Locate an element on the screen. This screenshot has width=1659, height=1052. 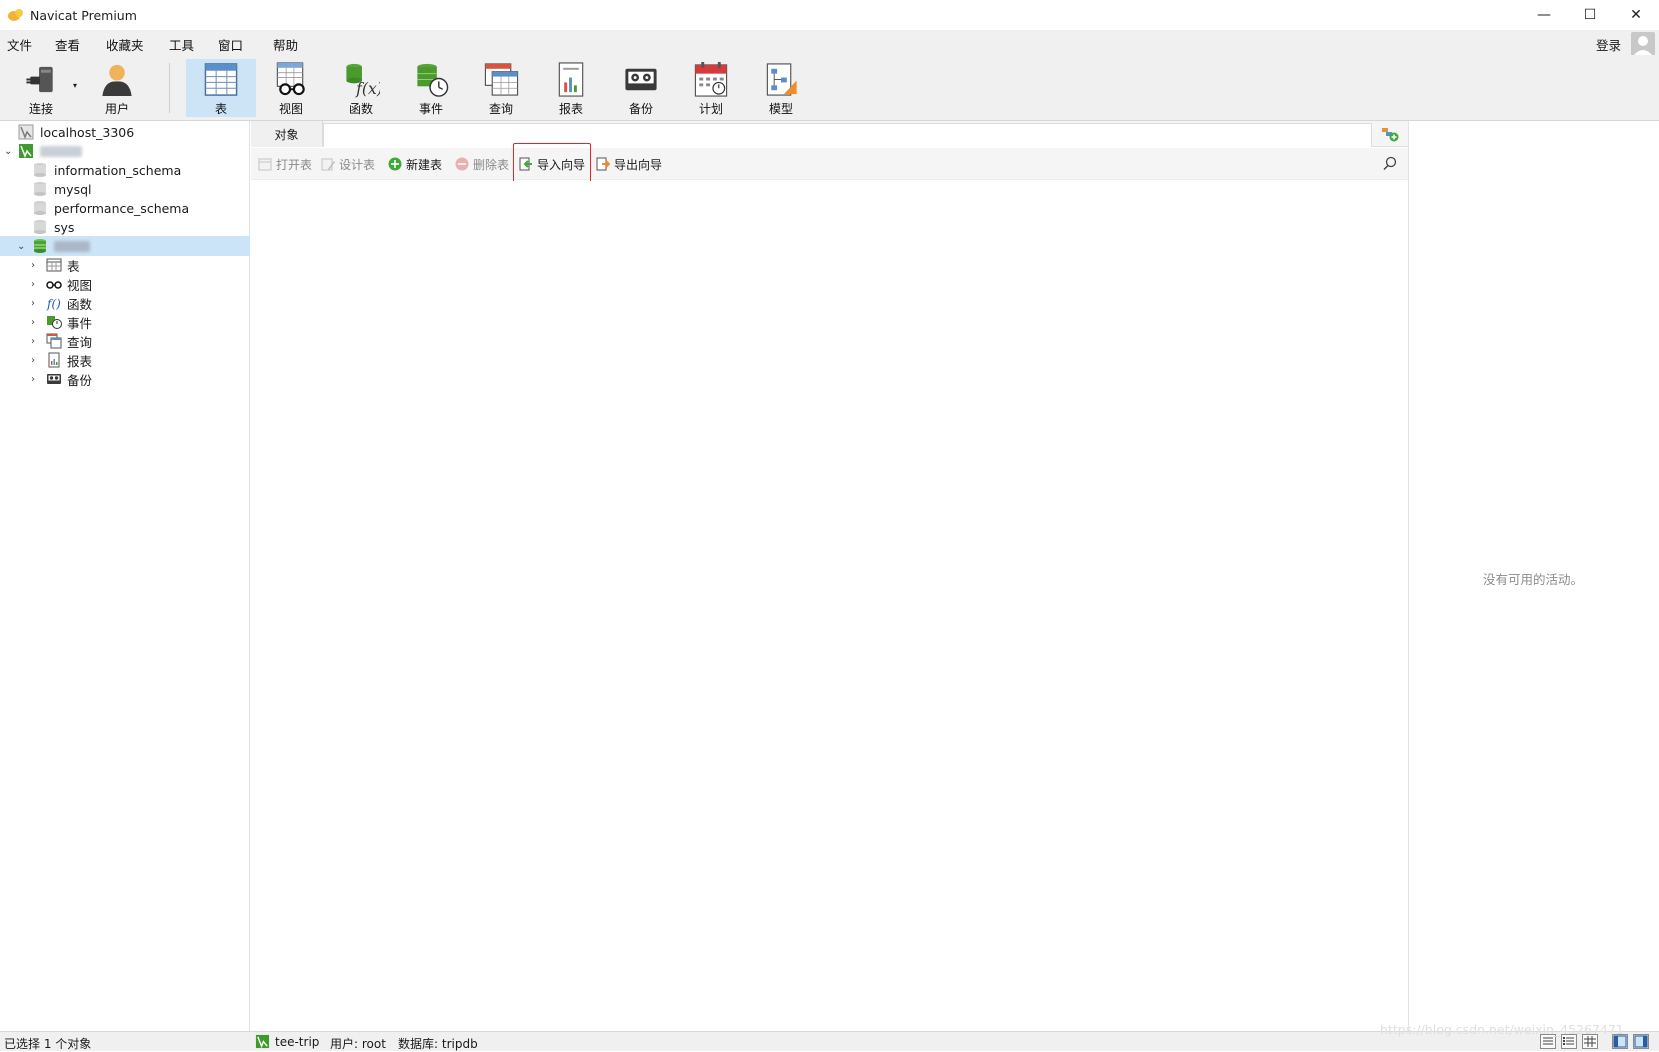
category-label: 报表 is located at coordinates (80, 361).